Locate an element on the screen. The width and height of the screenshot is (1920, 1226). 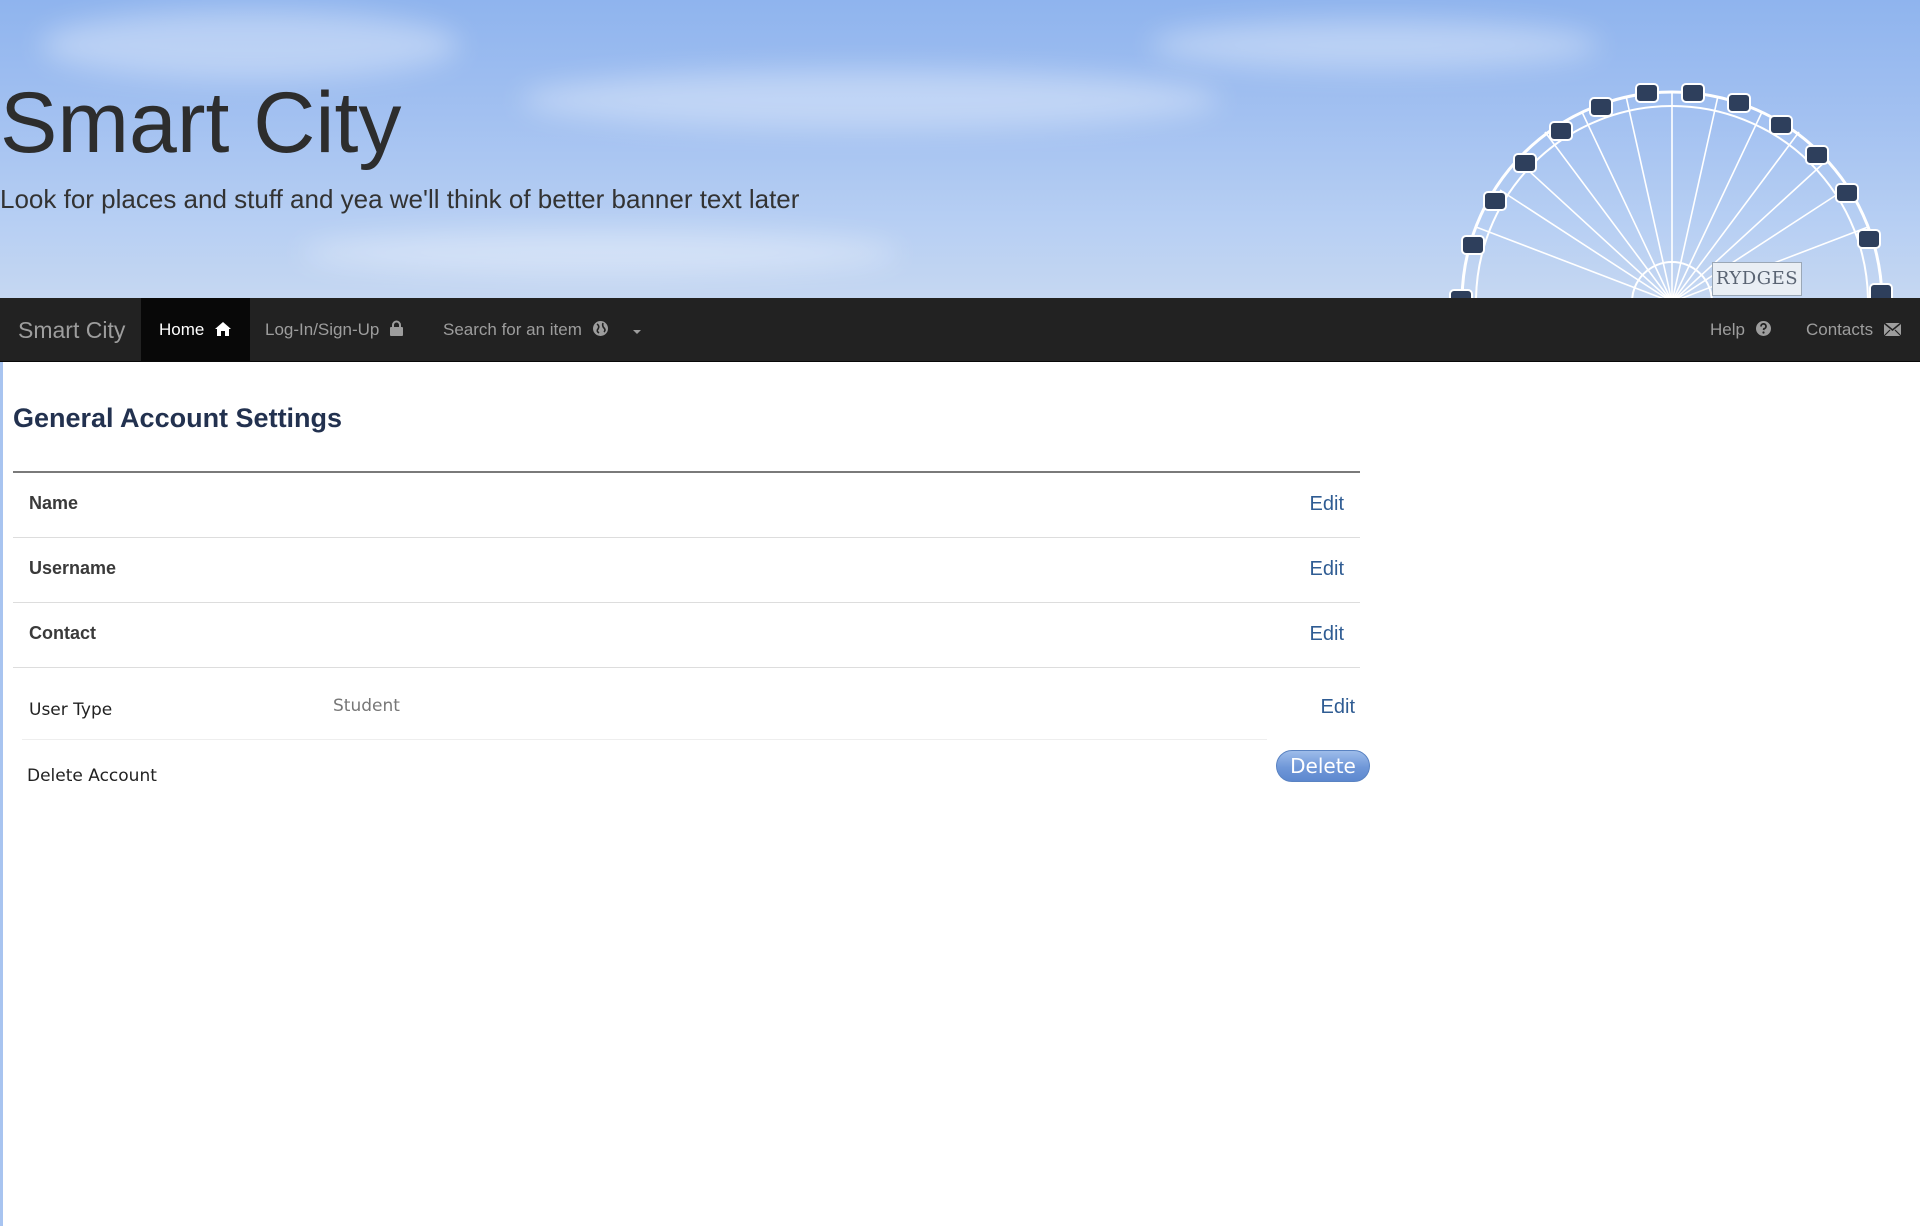
row-label: User Type is located at coordinates (71, 710).